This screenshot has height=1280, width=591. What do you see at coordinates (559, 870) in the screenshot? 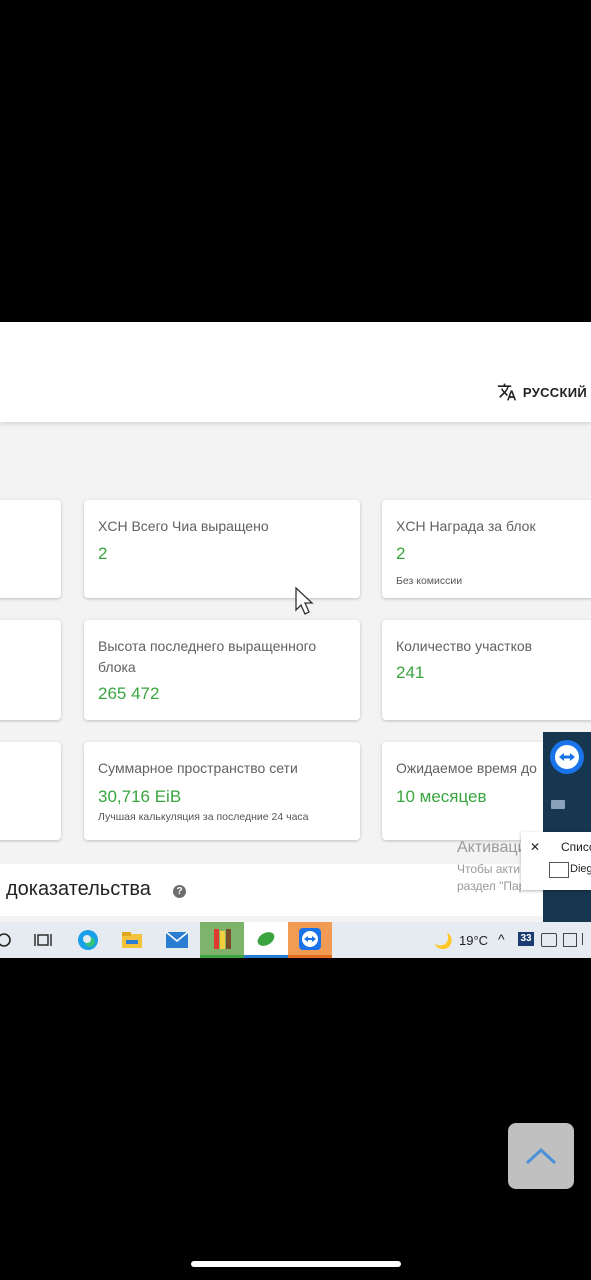
I see `user-icon` at bounding box center [559, 870].